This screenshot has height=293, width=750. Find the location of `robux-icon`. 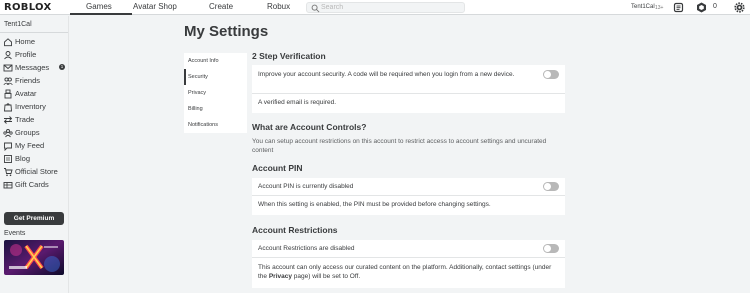

robux-icon is located at coordinates (701, 7).